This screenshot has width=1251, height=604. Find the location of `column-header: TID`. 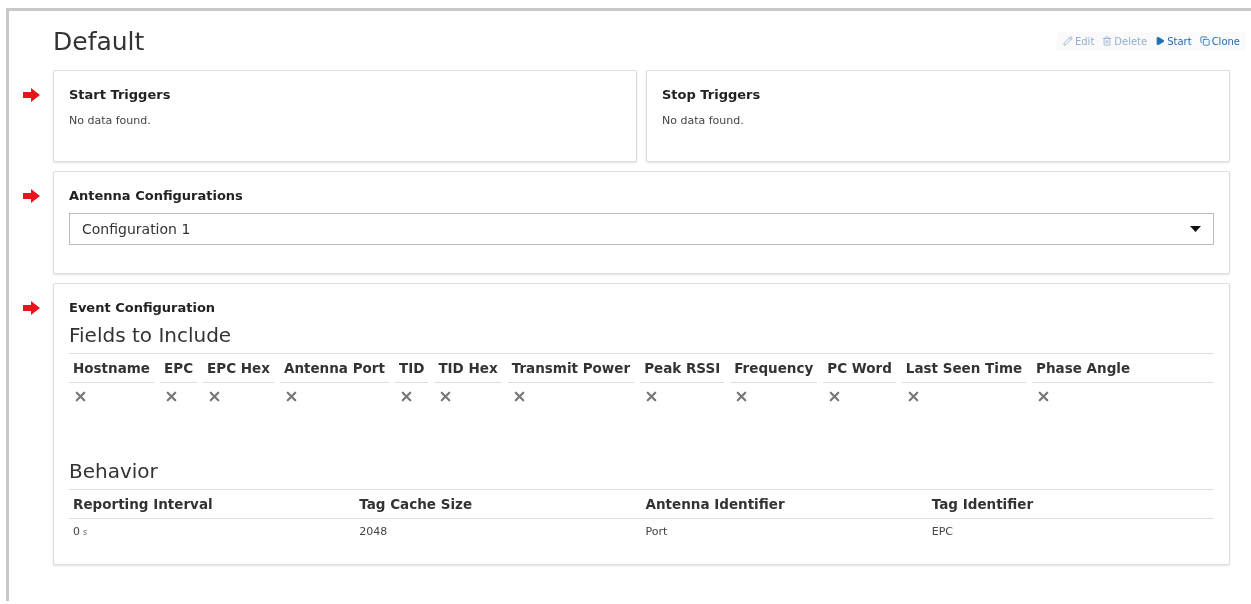

column-header: TID is located at coordinates (411, 368).